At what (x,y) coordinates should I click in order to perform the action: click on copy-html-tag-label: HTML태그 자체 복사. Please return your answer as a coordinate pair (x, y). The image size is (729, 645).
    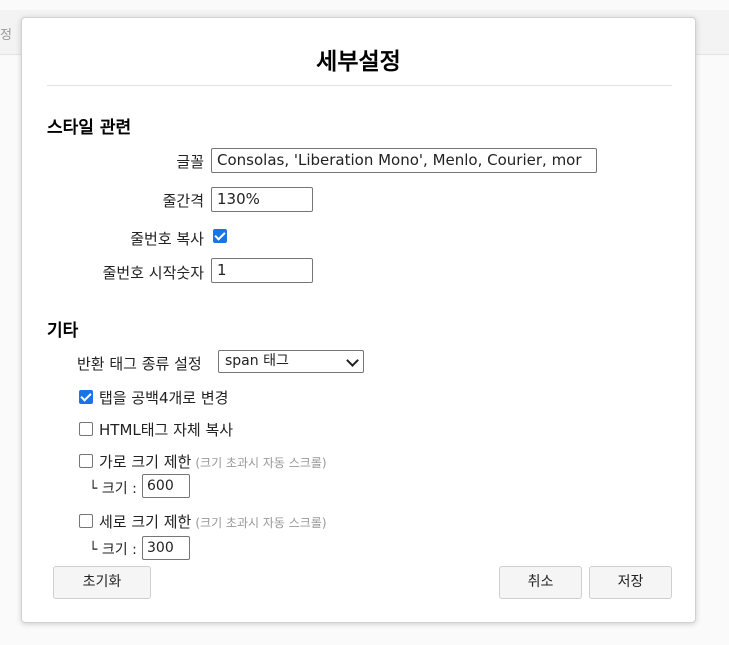
    Looking at the image, I should click on (166, 429).